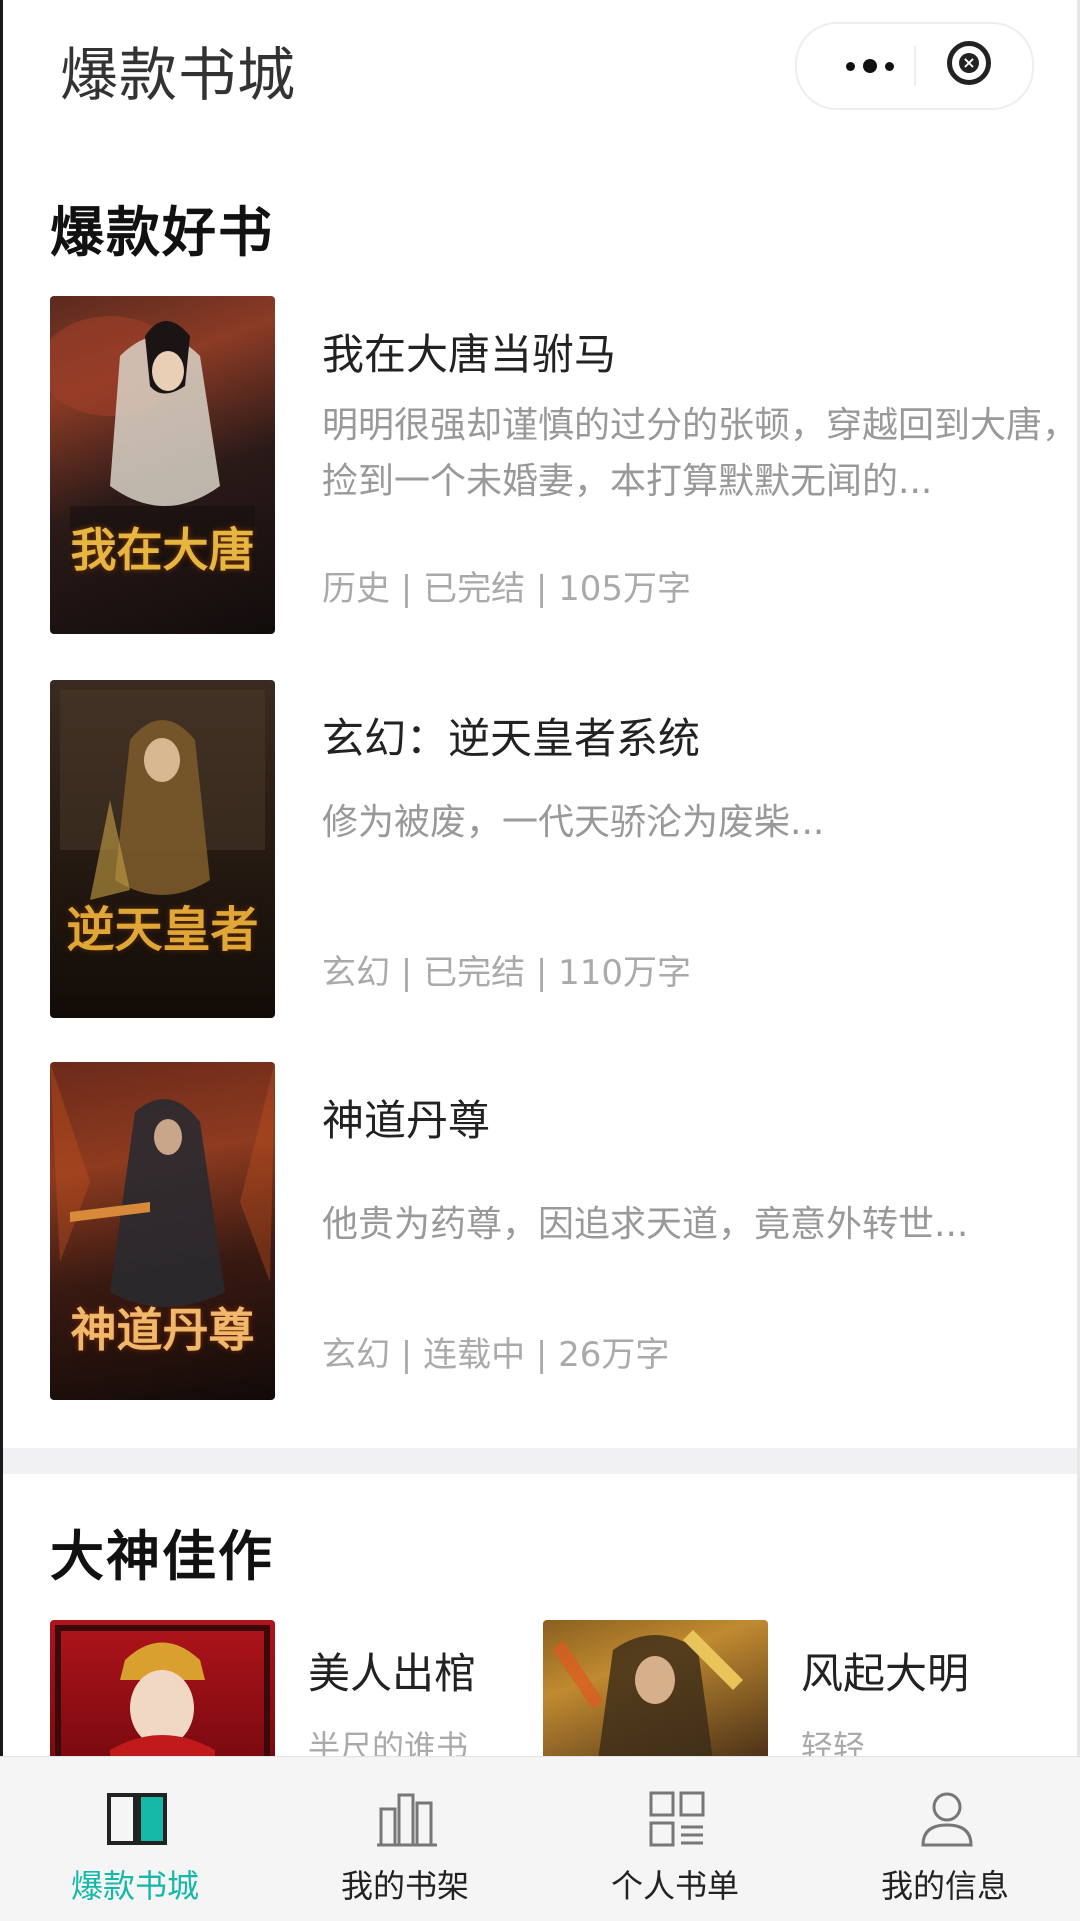 This screenshot has width=1080, height=1921. What do you see at coordinates (406, 1120) in the screenshot?
I see `book-title: 神道丹尊` at bounding box center [406, 1120].